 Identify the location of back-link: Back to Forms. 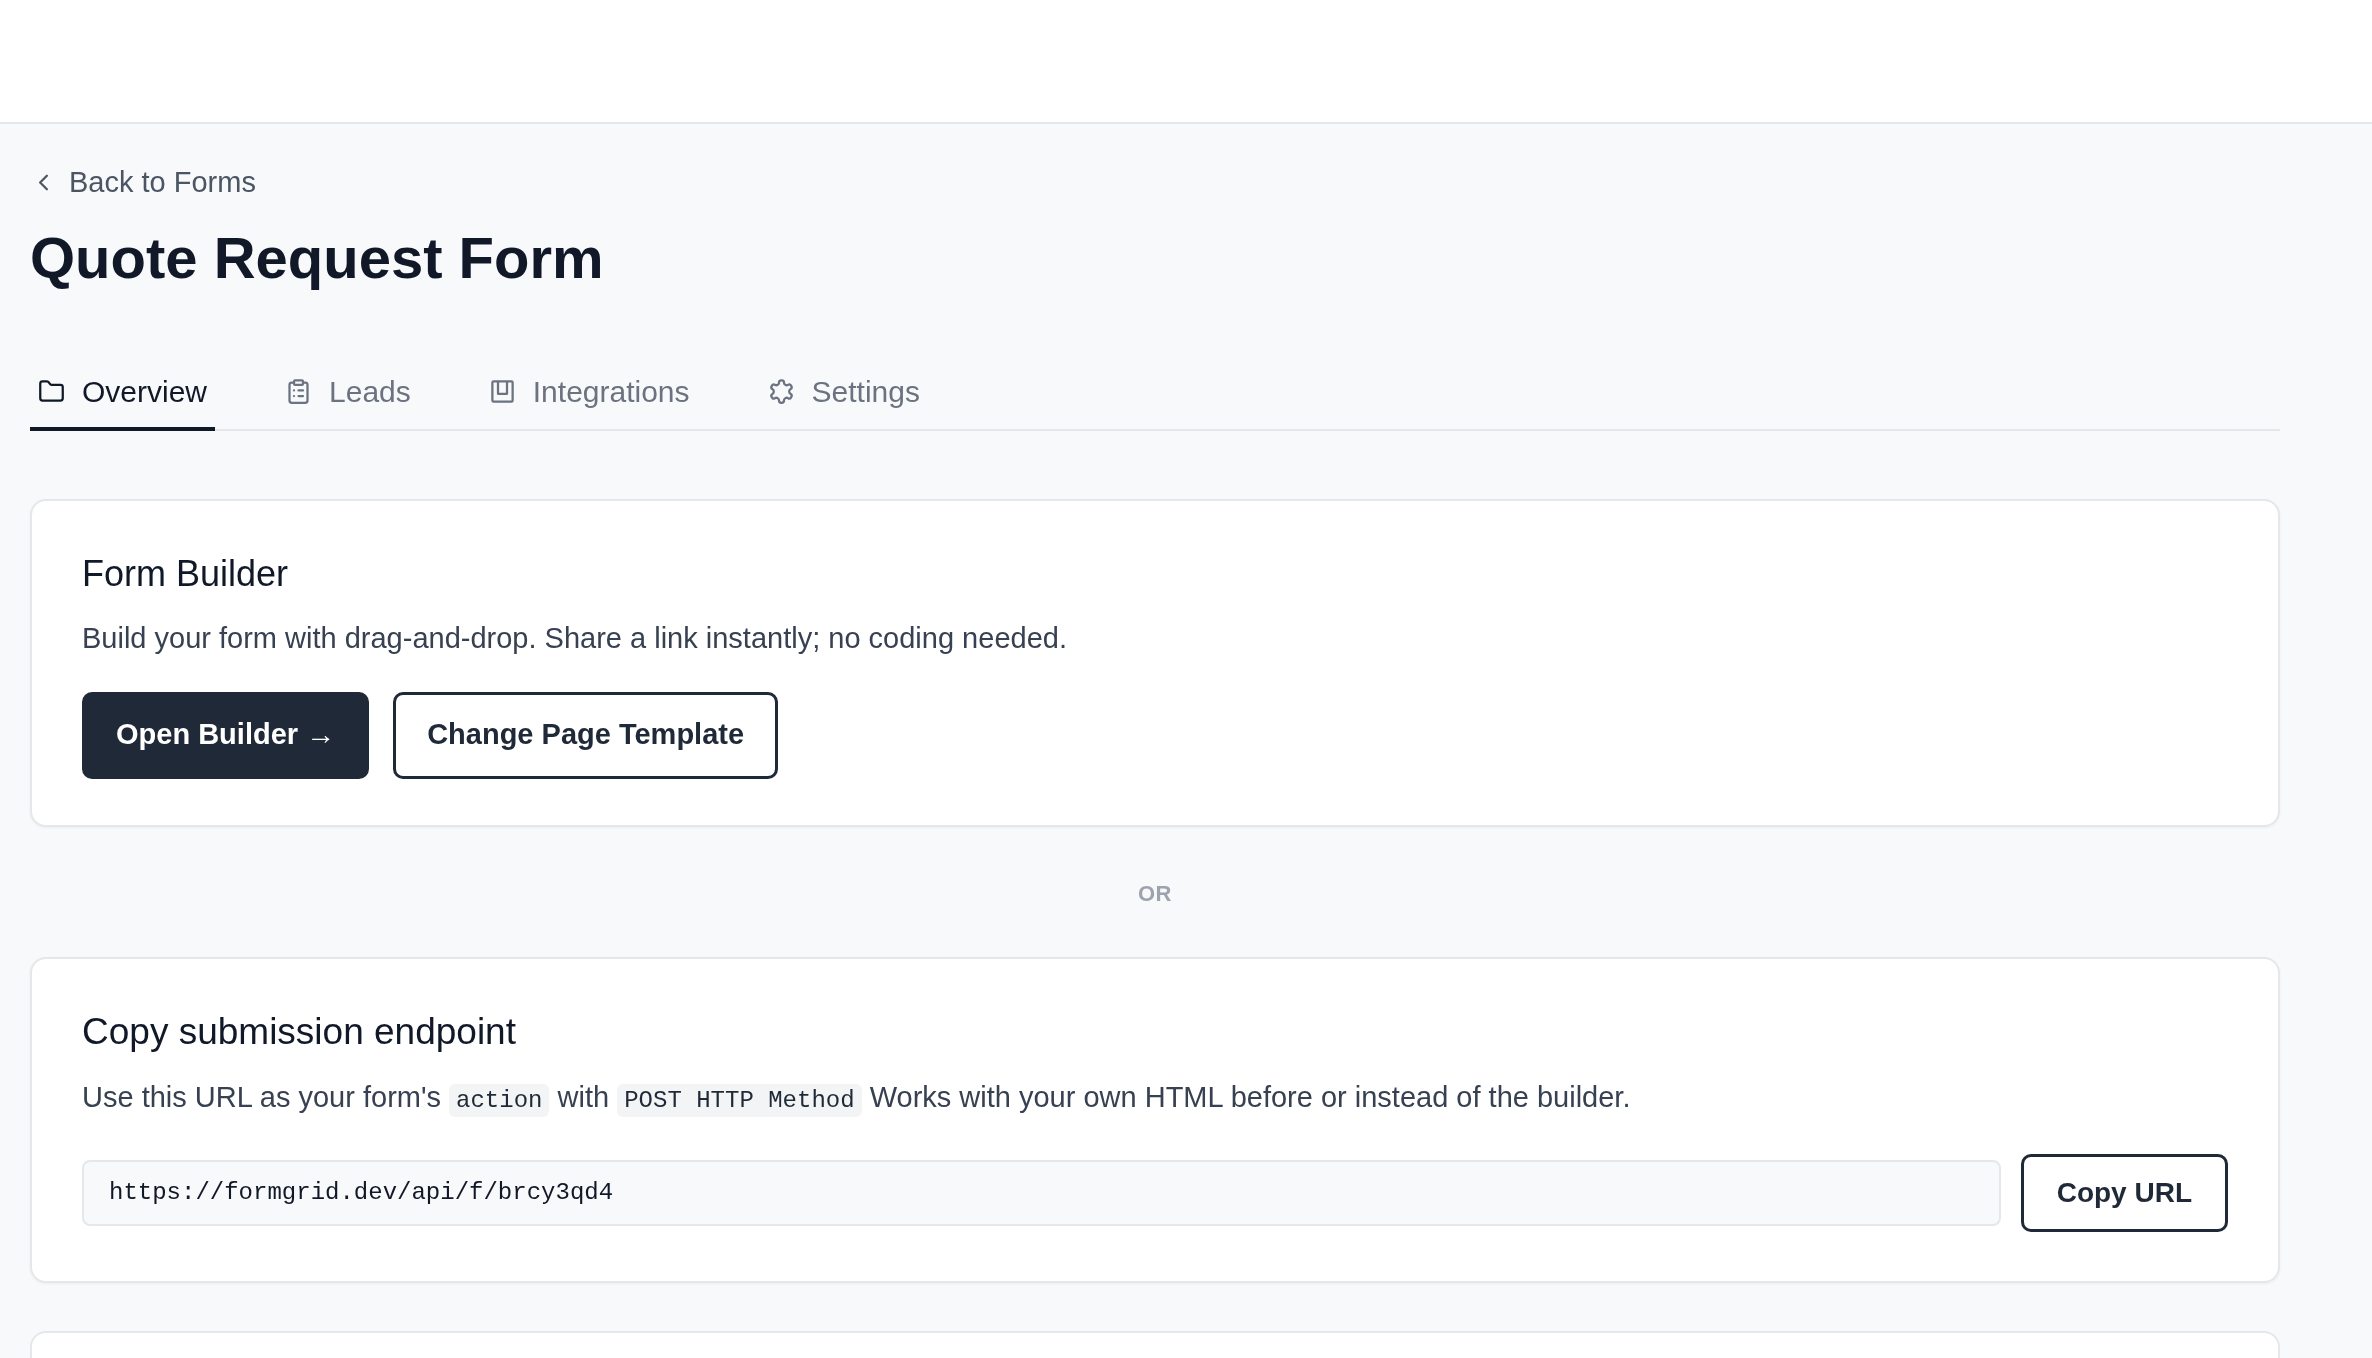
(143, 182).